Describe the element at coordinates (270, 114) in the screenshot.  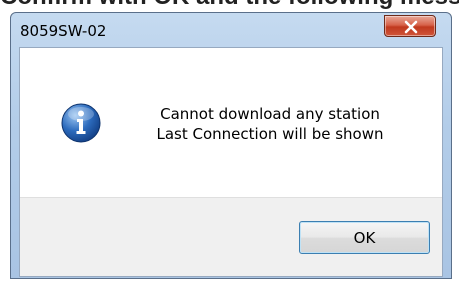
I see `message-line-1: Cannot download any station` at that location.